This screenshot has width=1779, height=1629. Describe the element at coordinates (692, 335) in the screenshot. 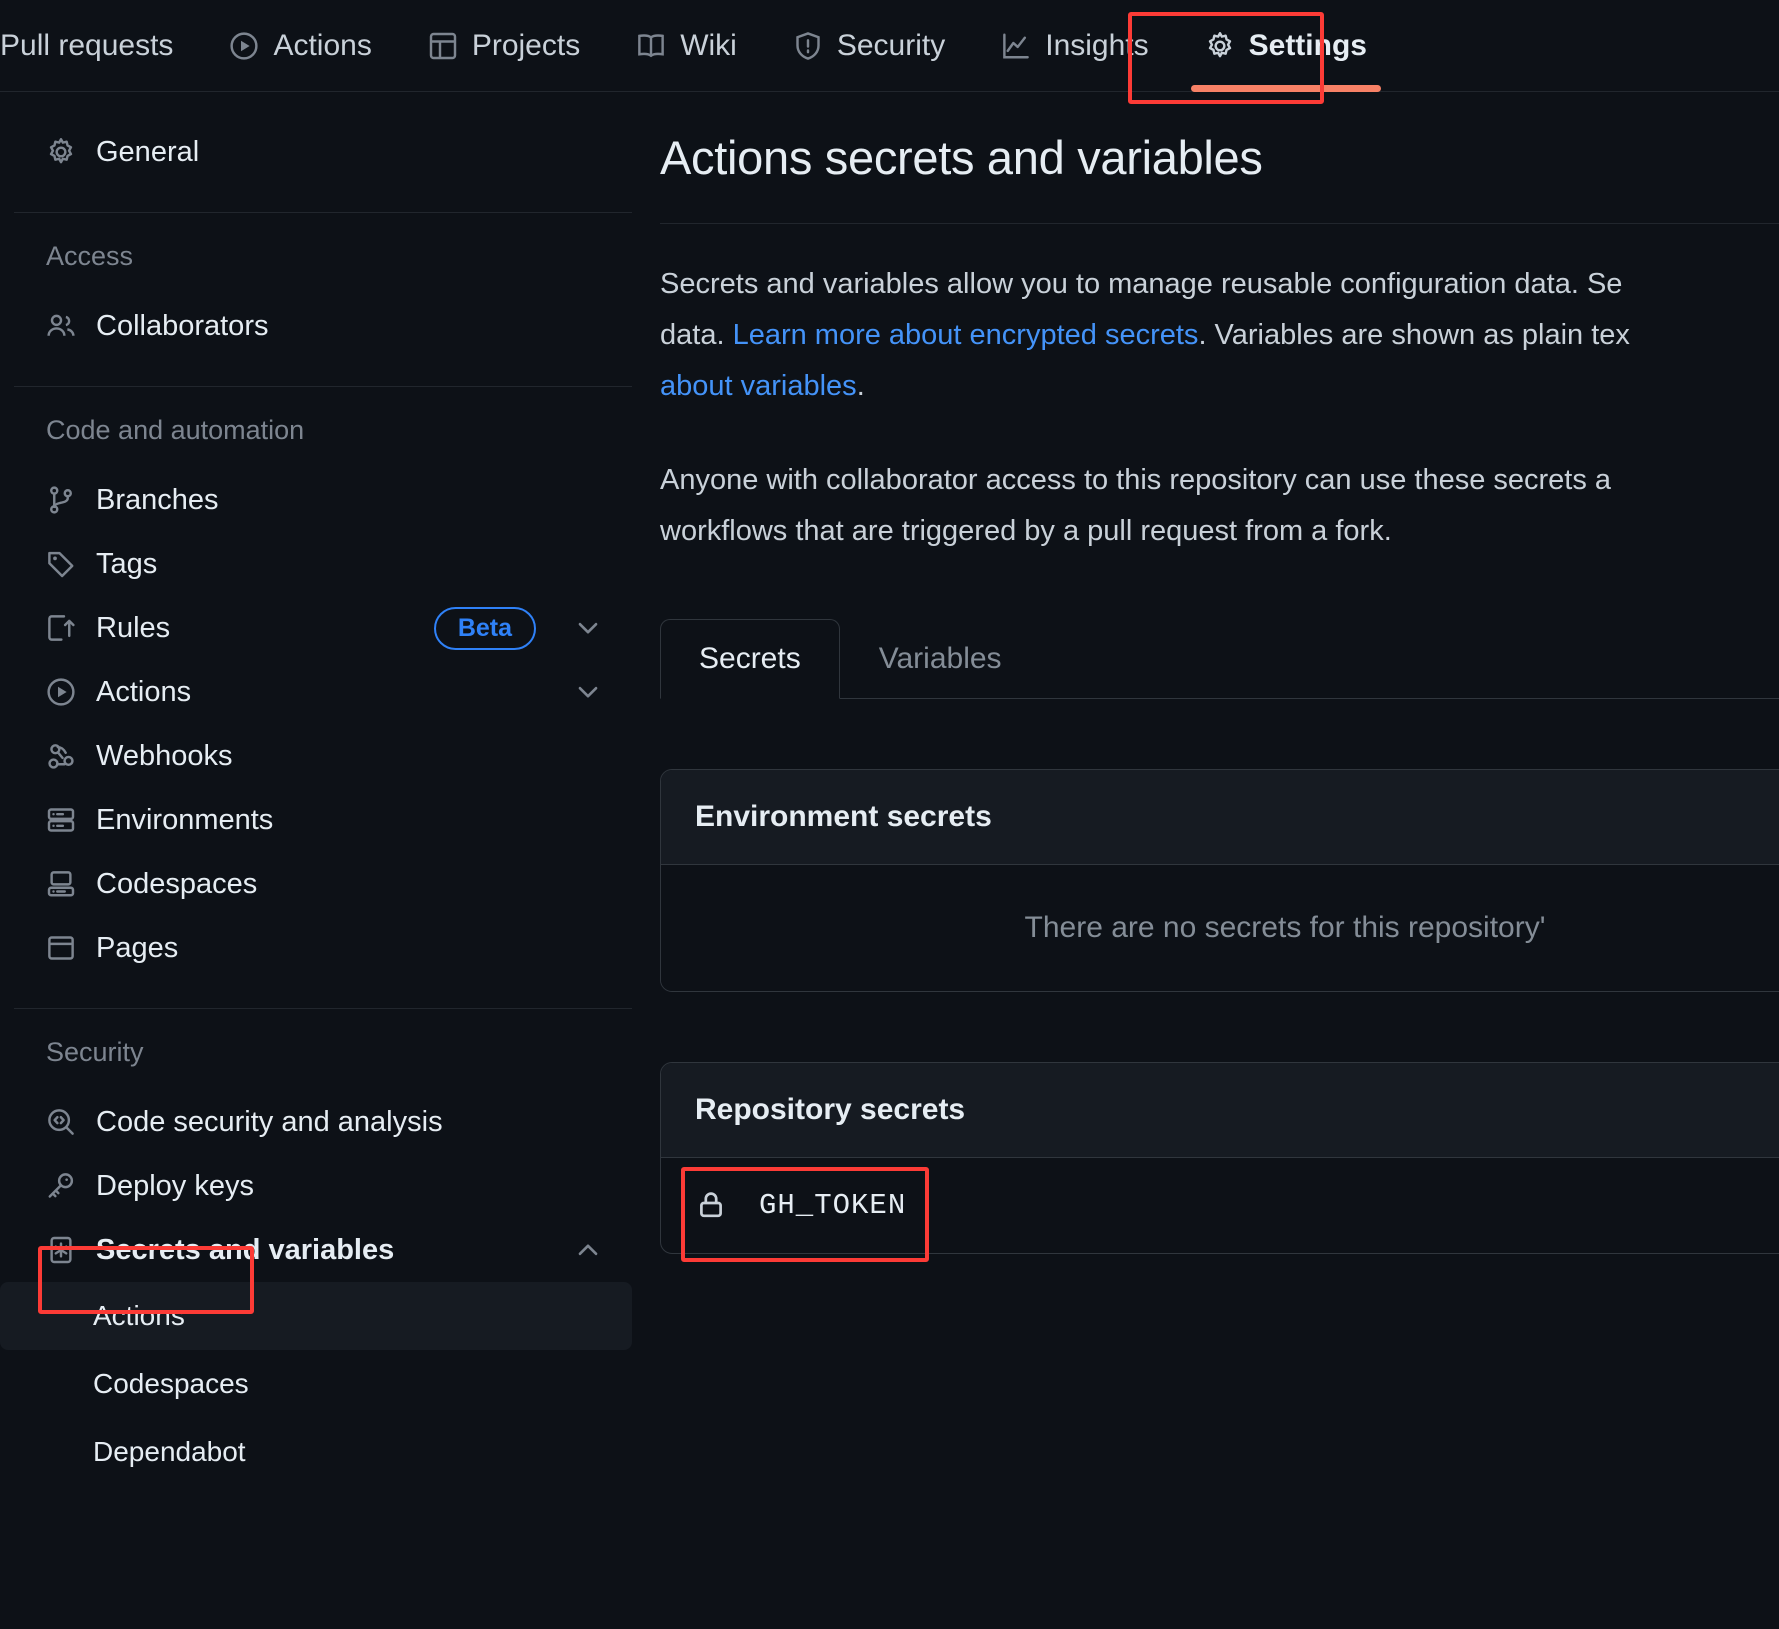

I see `intro-text-2: data.` at that location.